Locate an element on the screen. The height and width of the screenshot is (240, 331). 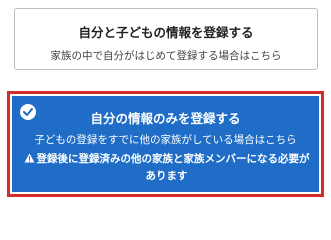
option-description: 家族の中で自分がはじめて登録する場合はこちら is located at coordinates (166, 56).